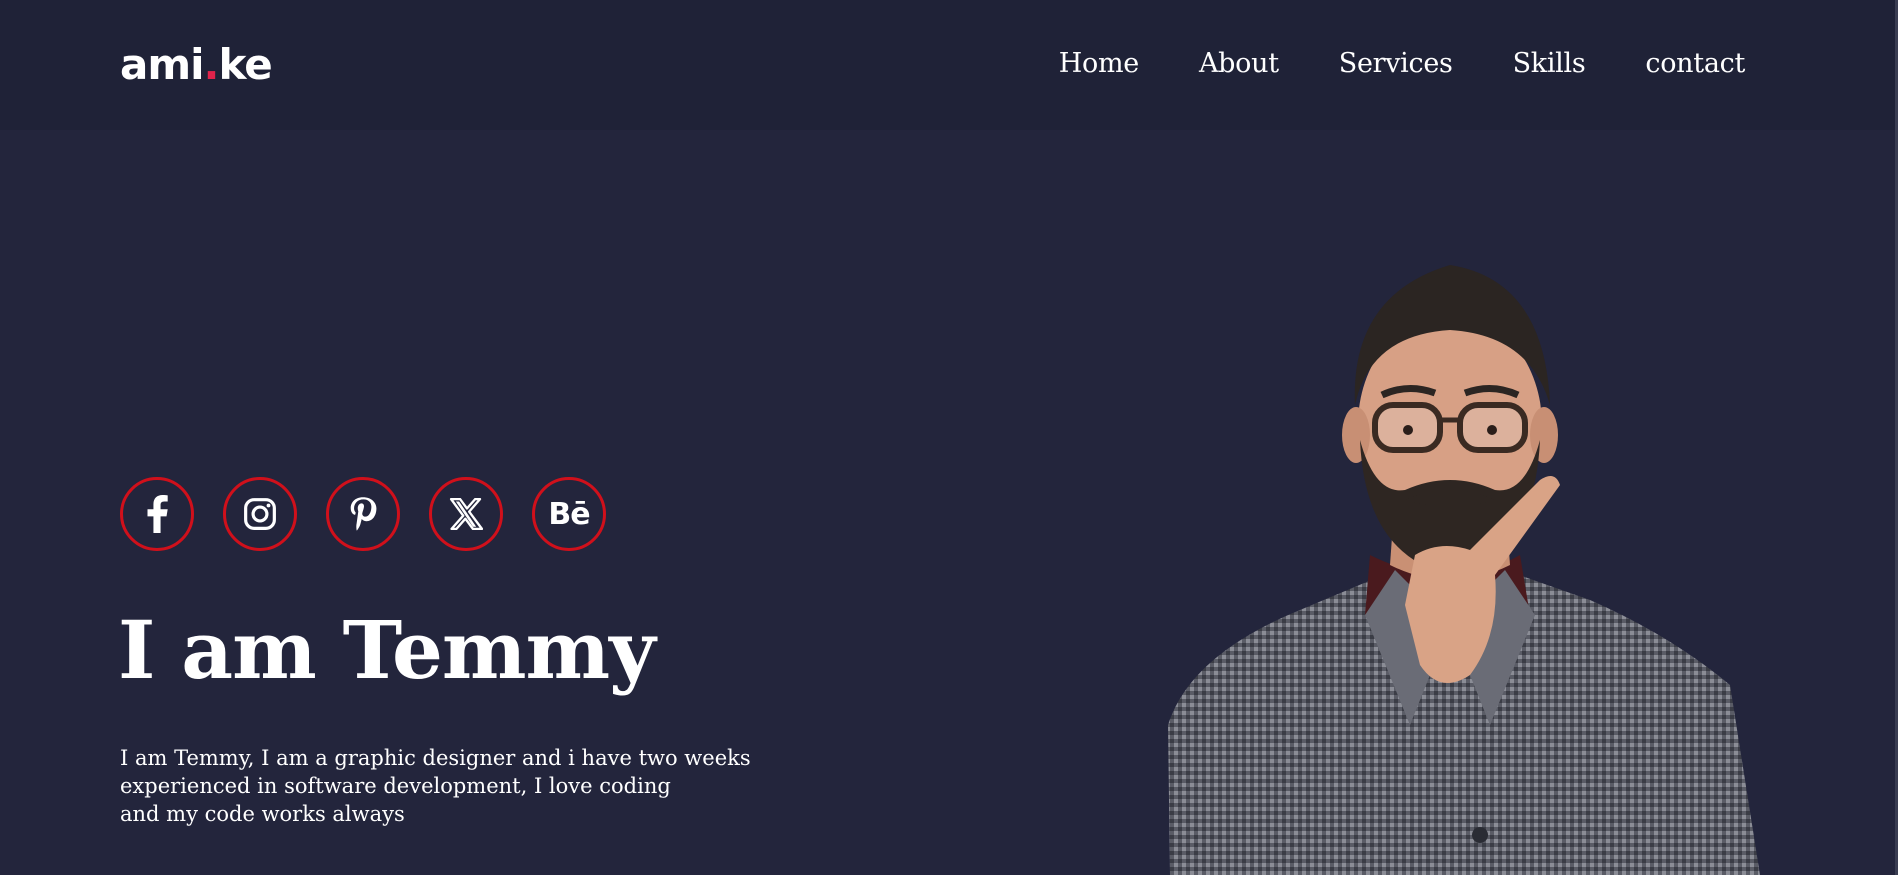 The width and height of the screenshot is (1898, 875). I want to click on behance-icon: Bē, so click(569, 514).